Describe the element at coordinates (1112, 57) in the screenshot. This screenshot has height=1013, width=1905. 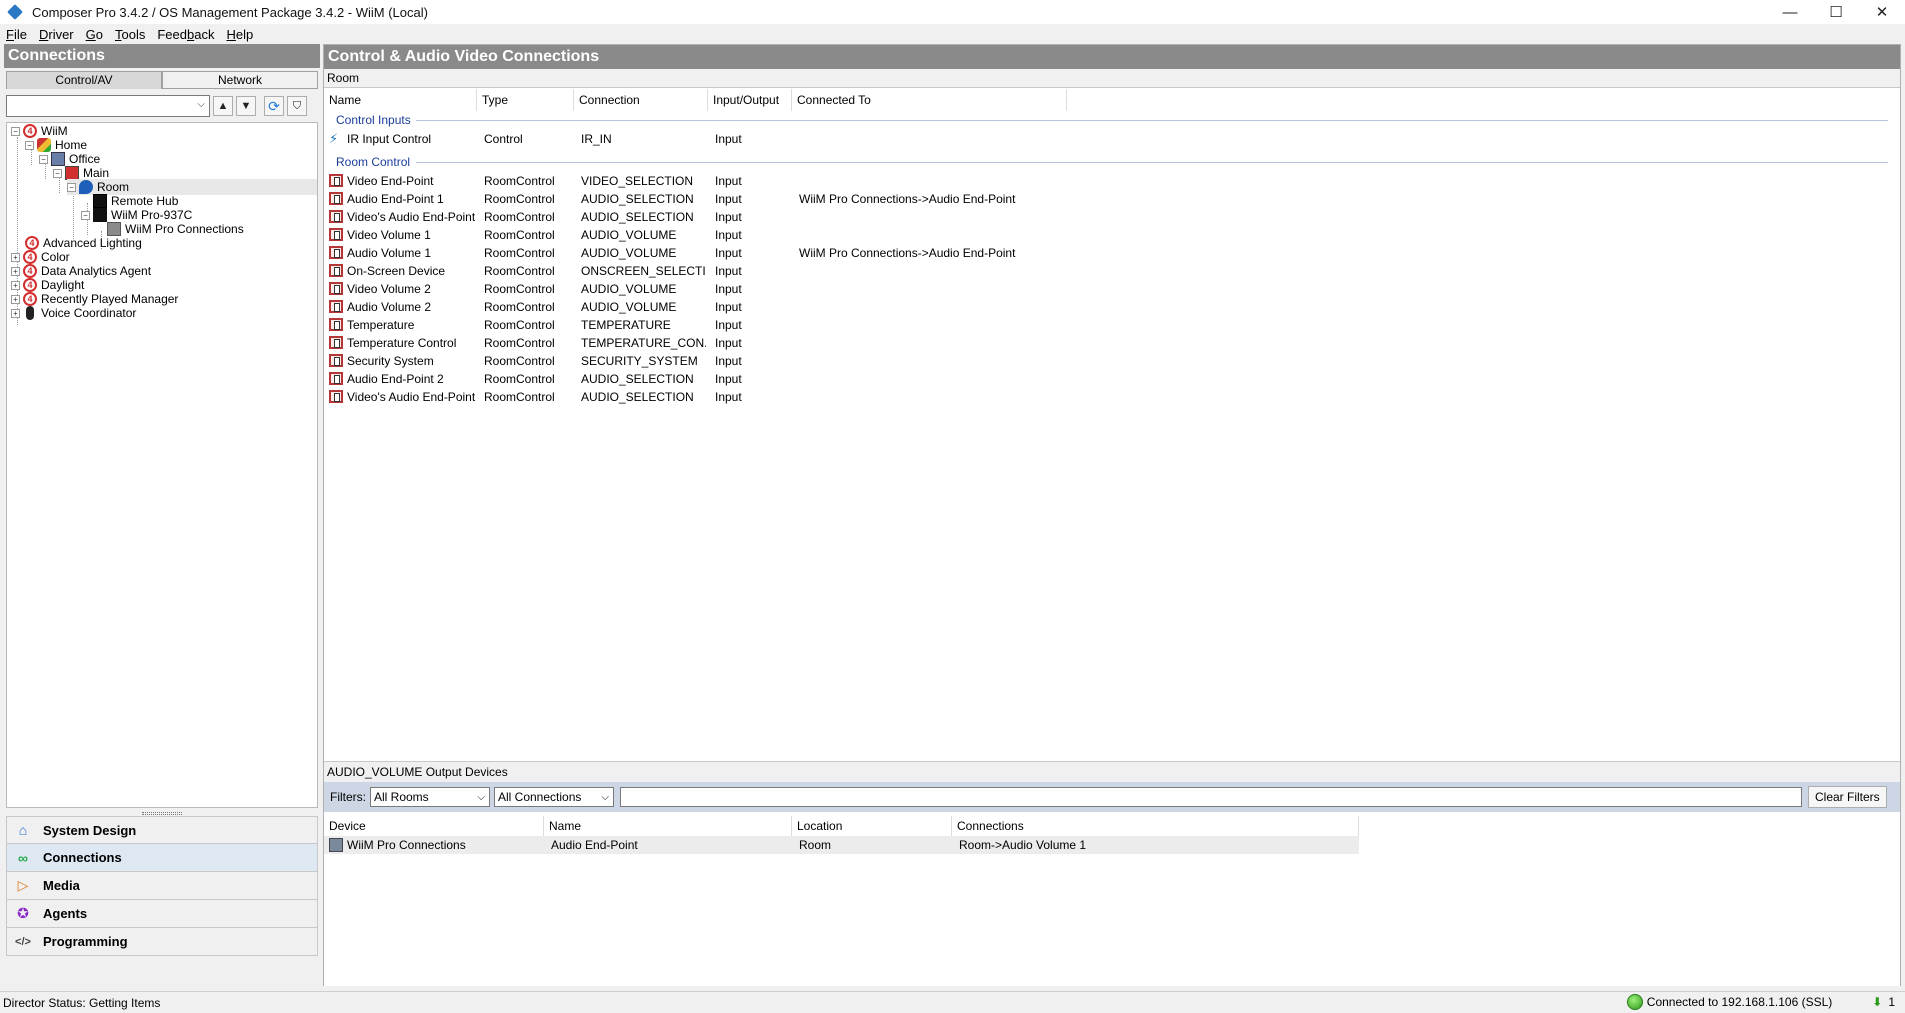
I see `view-title: Control & Audio Video Connections` at that location.